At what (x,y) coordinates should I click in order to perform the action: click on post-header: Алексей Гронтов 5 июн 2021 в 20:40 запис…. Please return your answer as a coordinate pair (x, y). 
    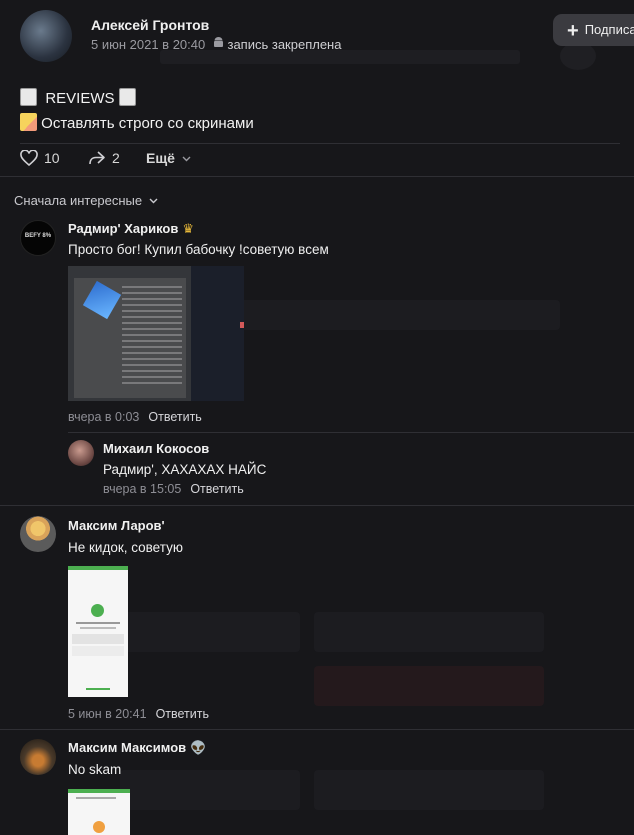
    Looking at the image, I should click on (317, 40).